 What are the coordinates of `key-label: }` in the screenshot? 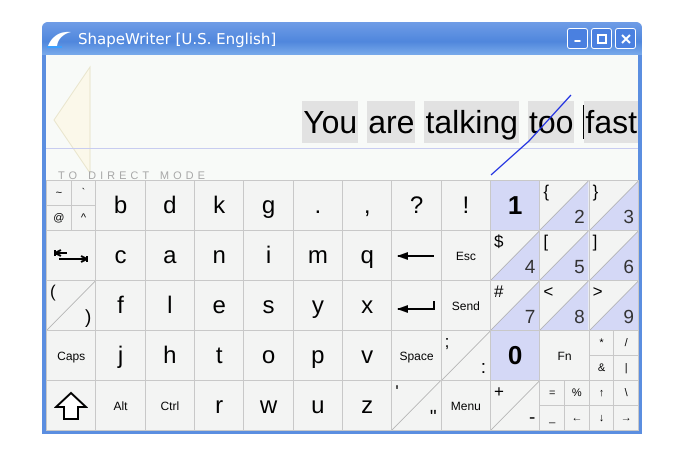 It's located at (595, 192).